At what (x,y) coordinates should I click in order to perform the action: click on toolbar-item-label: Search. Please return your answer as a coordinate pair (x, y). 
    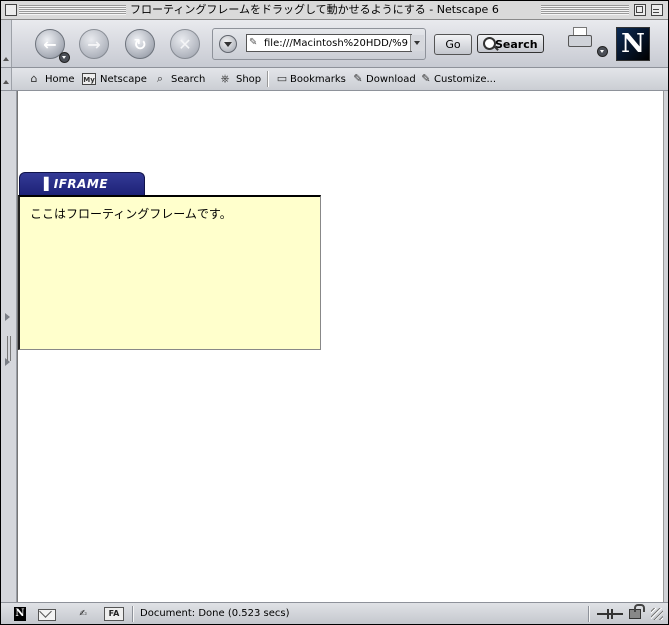
    Looking at the image, I should click on (188, 79).